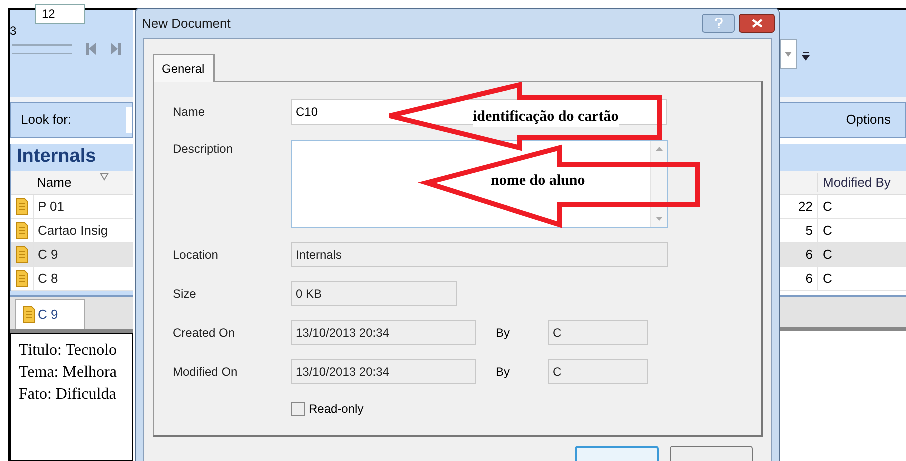 This screenshot has height=461, width=906. Describe the element at coordinates (73, 254) in the screenshot. I see `table-cell: C 9` at that location.